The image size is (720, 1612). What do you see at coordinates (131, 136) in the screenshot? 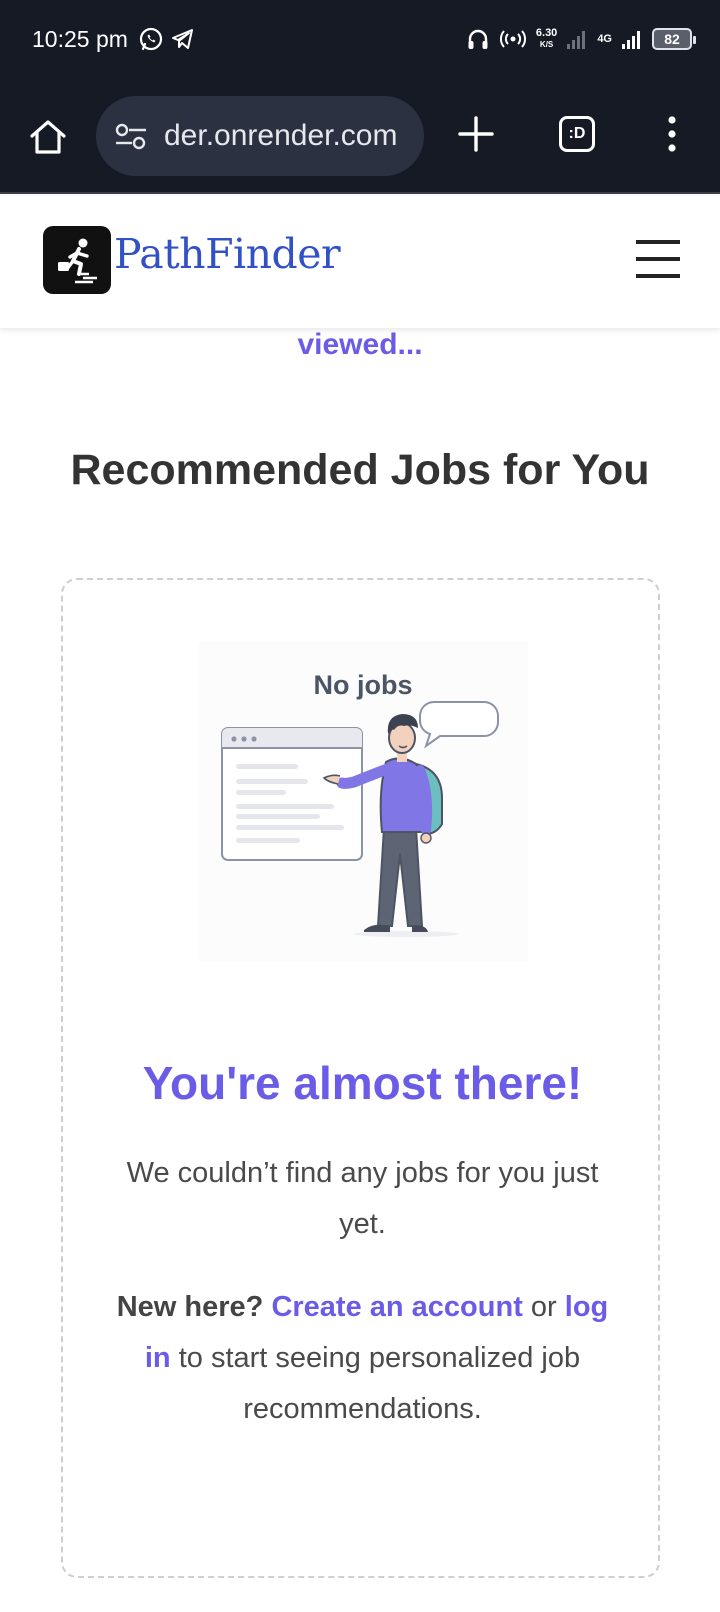
I see `site-settings-icon` at bounding box center [131, 136].